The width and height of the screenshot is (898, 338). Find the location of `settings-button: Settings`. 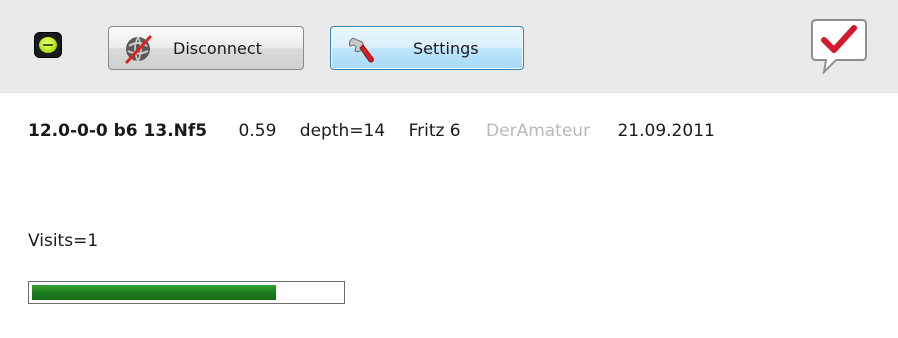

settings-button: Settings is located at coordinates (427, 48).